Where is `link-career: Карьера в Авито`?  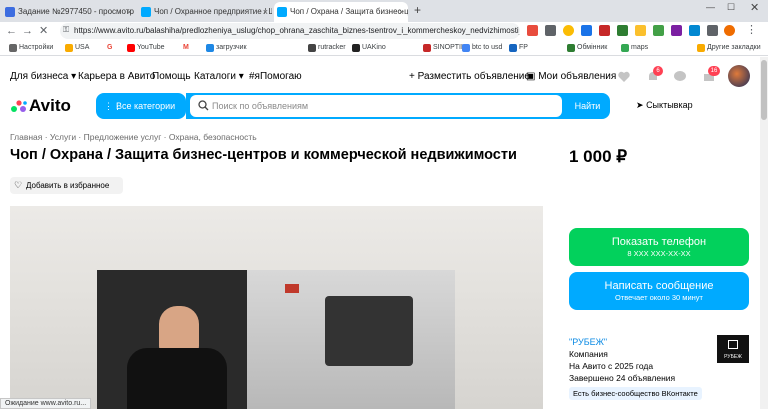
link-career: Карьера в Авито is located at coordinates (116, 76).